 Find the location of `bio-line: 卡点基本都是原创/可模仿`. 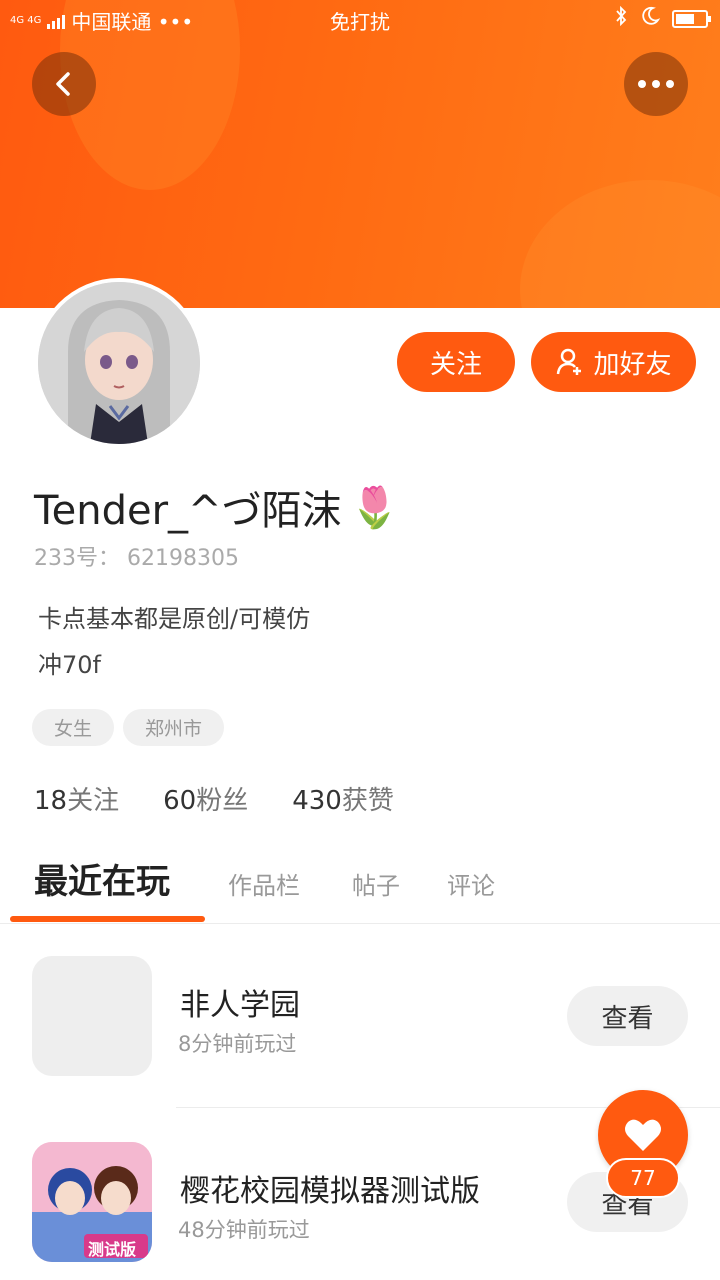

bio-line: 卡点基本都是原创/可模仿 is located at coordinates (174, 619).